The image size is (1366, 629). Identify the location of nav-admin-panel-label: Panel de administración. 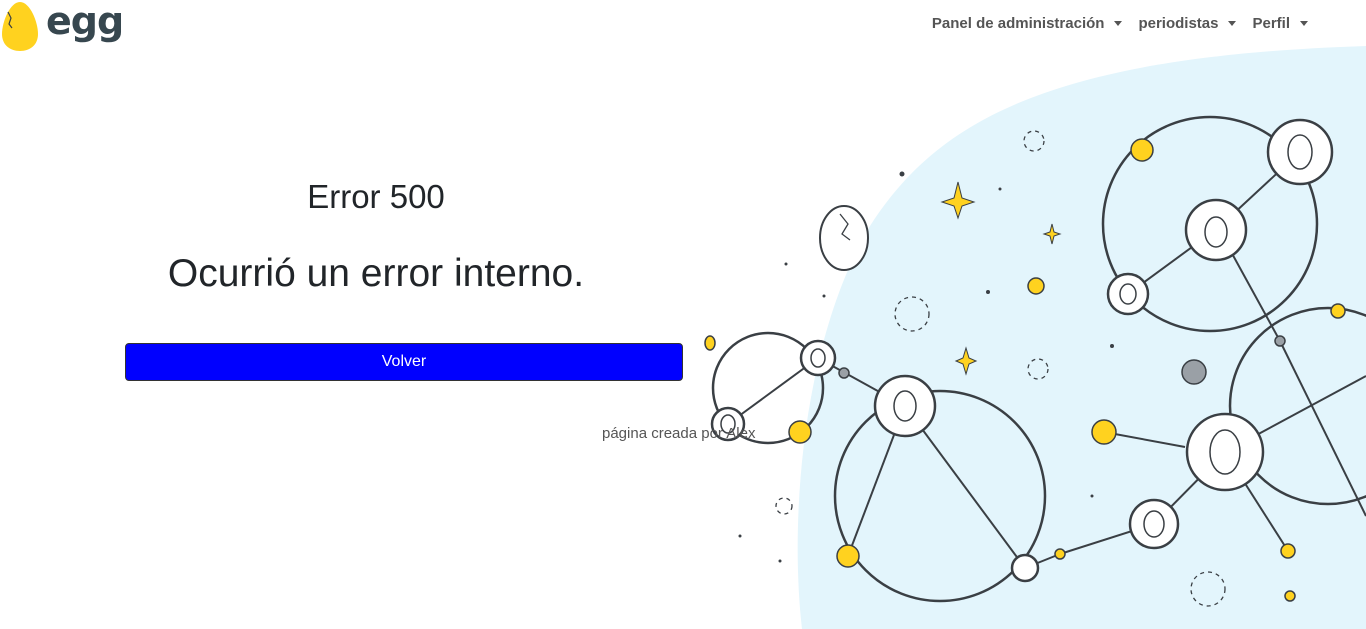
(1018, 23).